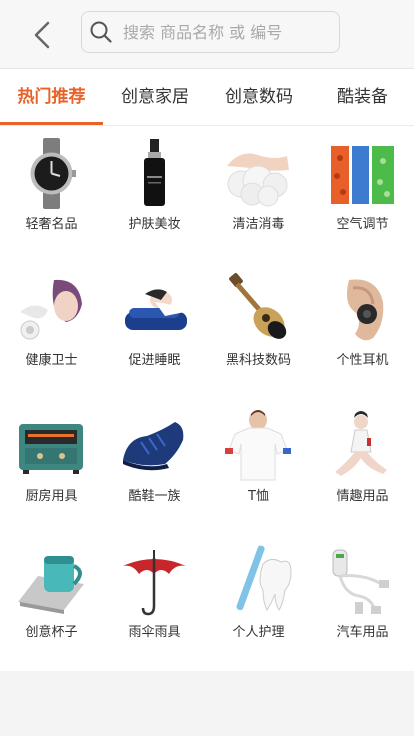 The width and height of the screenshot is (414, 736). I want to click on category-label: 酷鞋一族, so click(154, 496).